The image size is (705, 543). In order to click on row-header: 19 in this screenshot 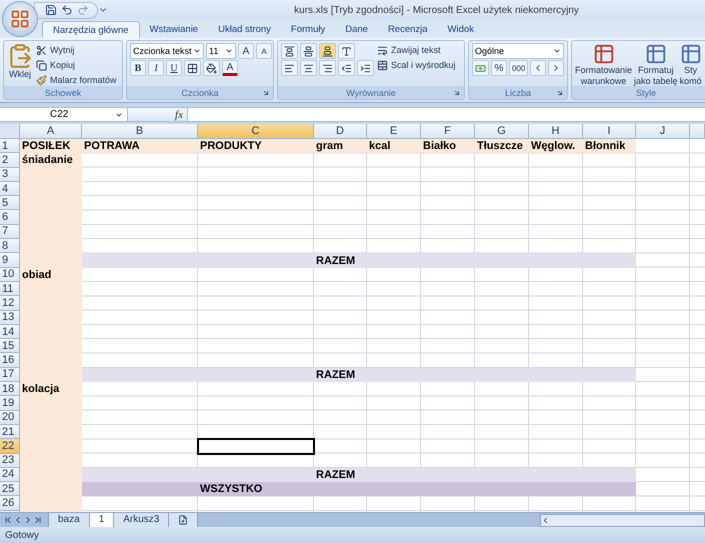, I will do `click(10, 403)`.